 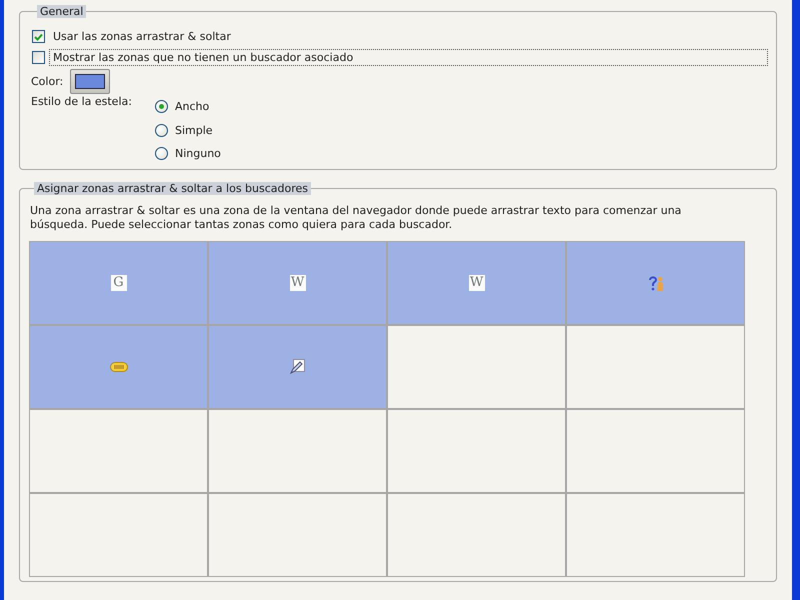 I want to click on trail-style-label: Estilo de la estela:, so click(x=82, y=101).